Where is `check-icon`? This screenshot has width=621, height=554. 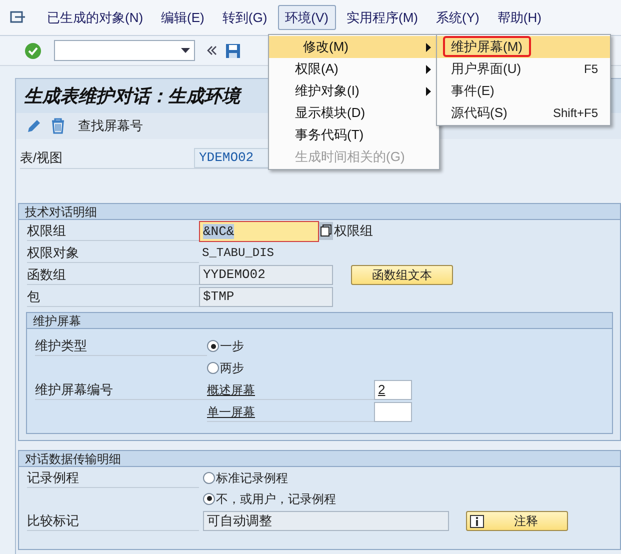 check-icon is located at coordinates (33, 51).